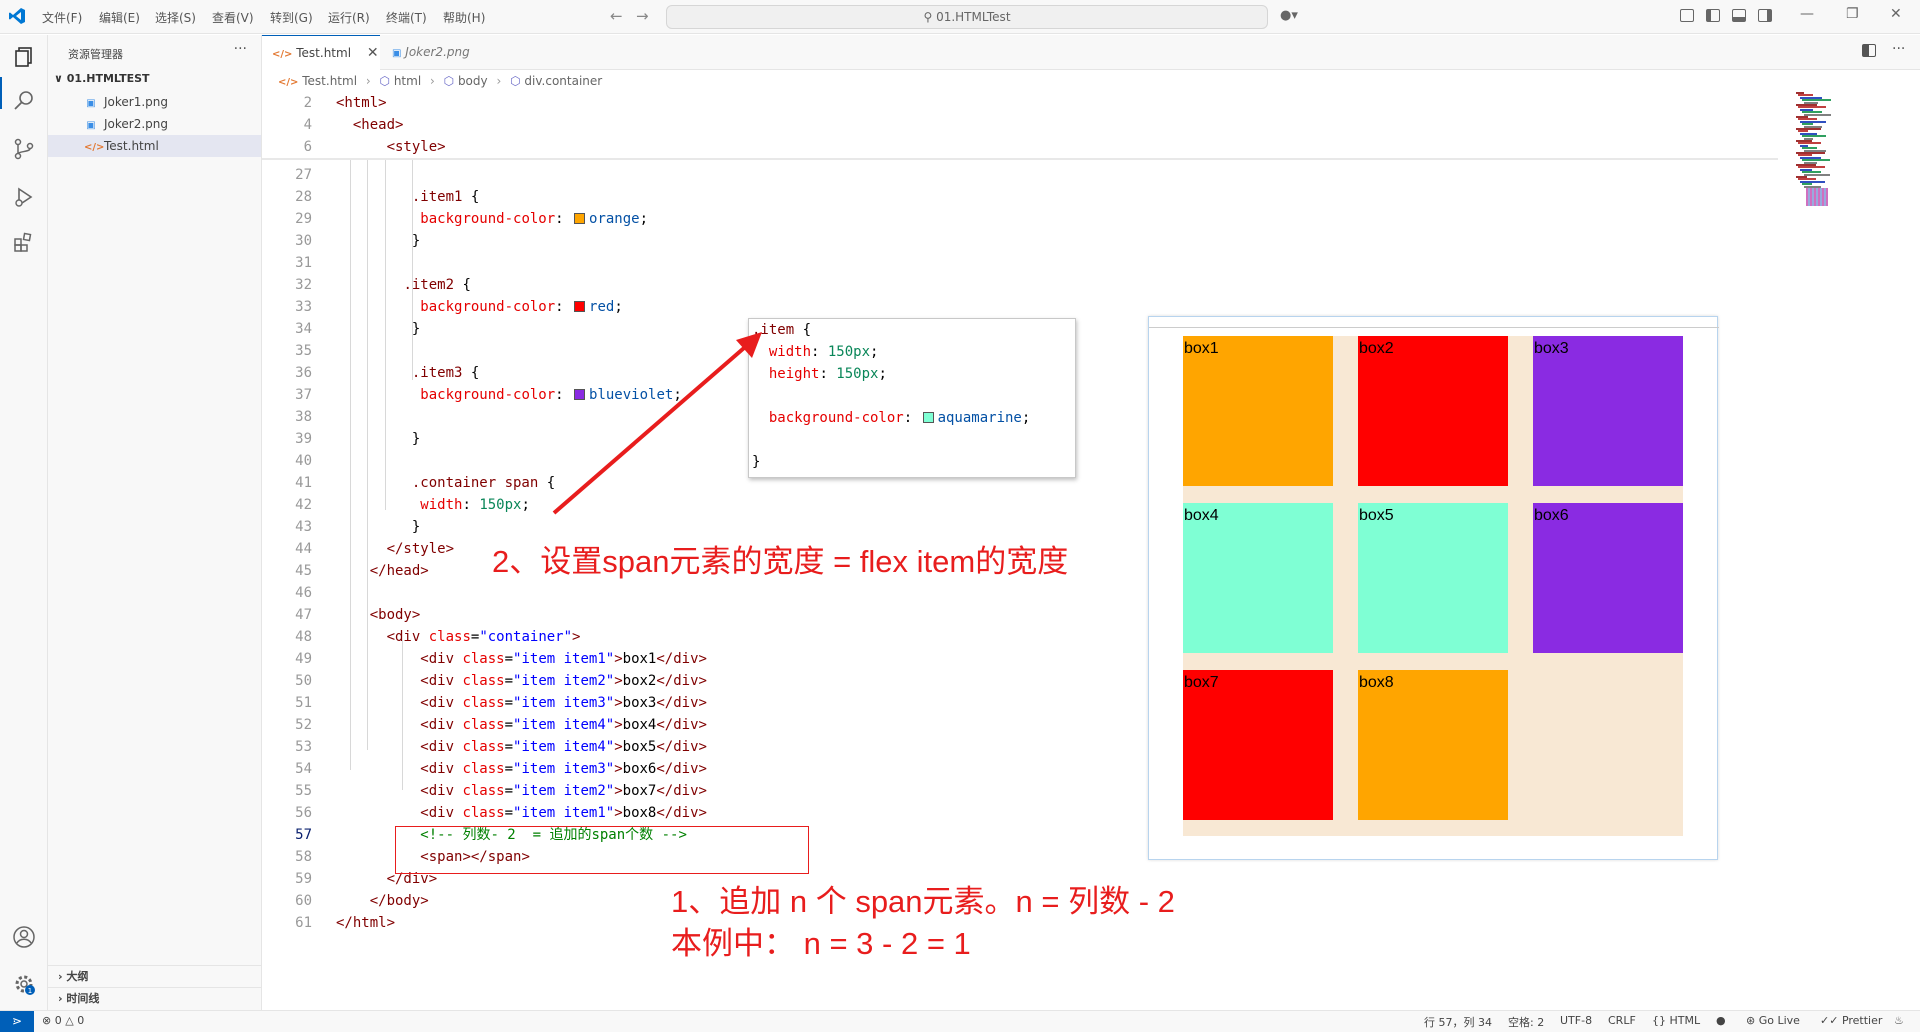 The height and width of the screenshot is (1032, 1920). Describe the element at coordinates (24, 937) in the screenshot. I see `accounts-icon` at that location.